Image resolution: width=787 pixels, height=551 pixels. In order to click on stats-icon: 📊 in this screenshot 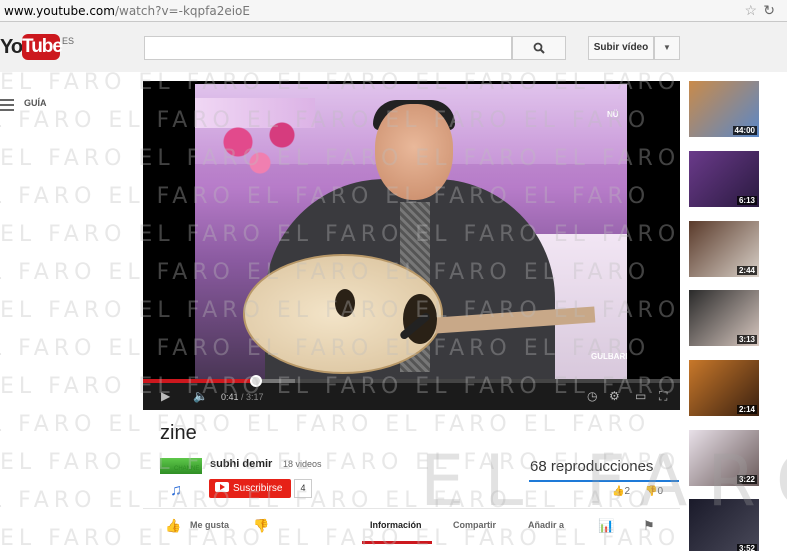, I will do `click(606, 526)`.